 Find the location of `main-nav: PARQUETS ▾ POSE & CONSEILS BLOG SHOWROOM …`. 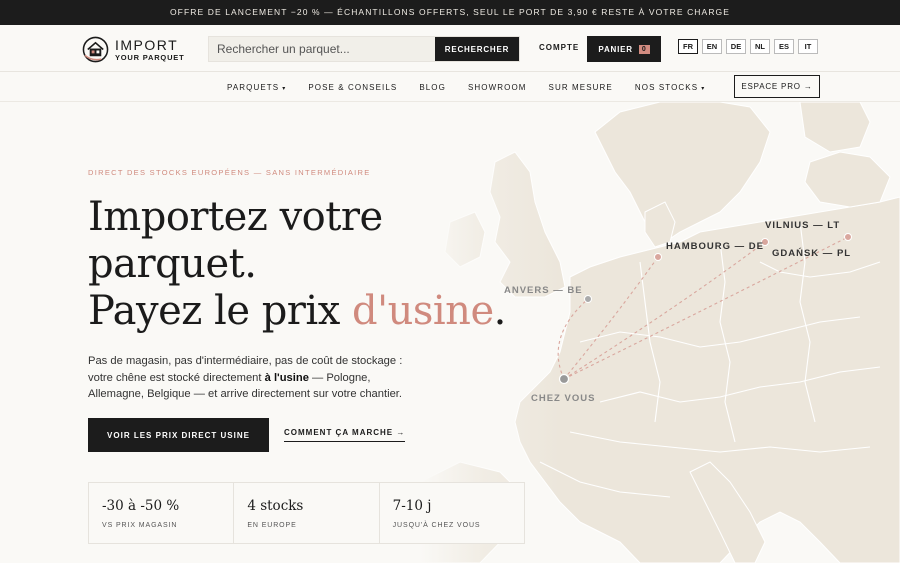

main-nav: PARQUETS ▾ POSE & CONSEILS BLOG SHOWROOM … is located at coordinates (450, 87).